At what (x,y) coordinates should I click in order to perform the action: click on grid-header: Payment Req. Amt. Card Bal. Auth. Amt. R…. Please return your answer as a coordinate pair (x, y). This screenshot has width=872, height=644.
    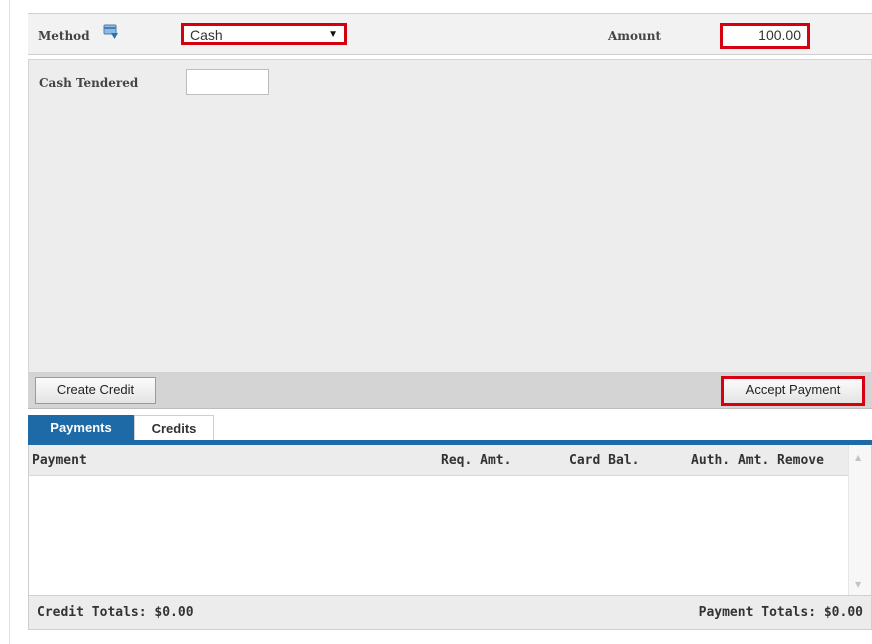
    Looking at the image, I should click on (440, 460).